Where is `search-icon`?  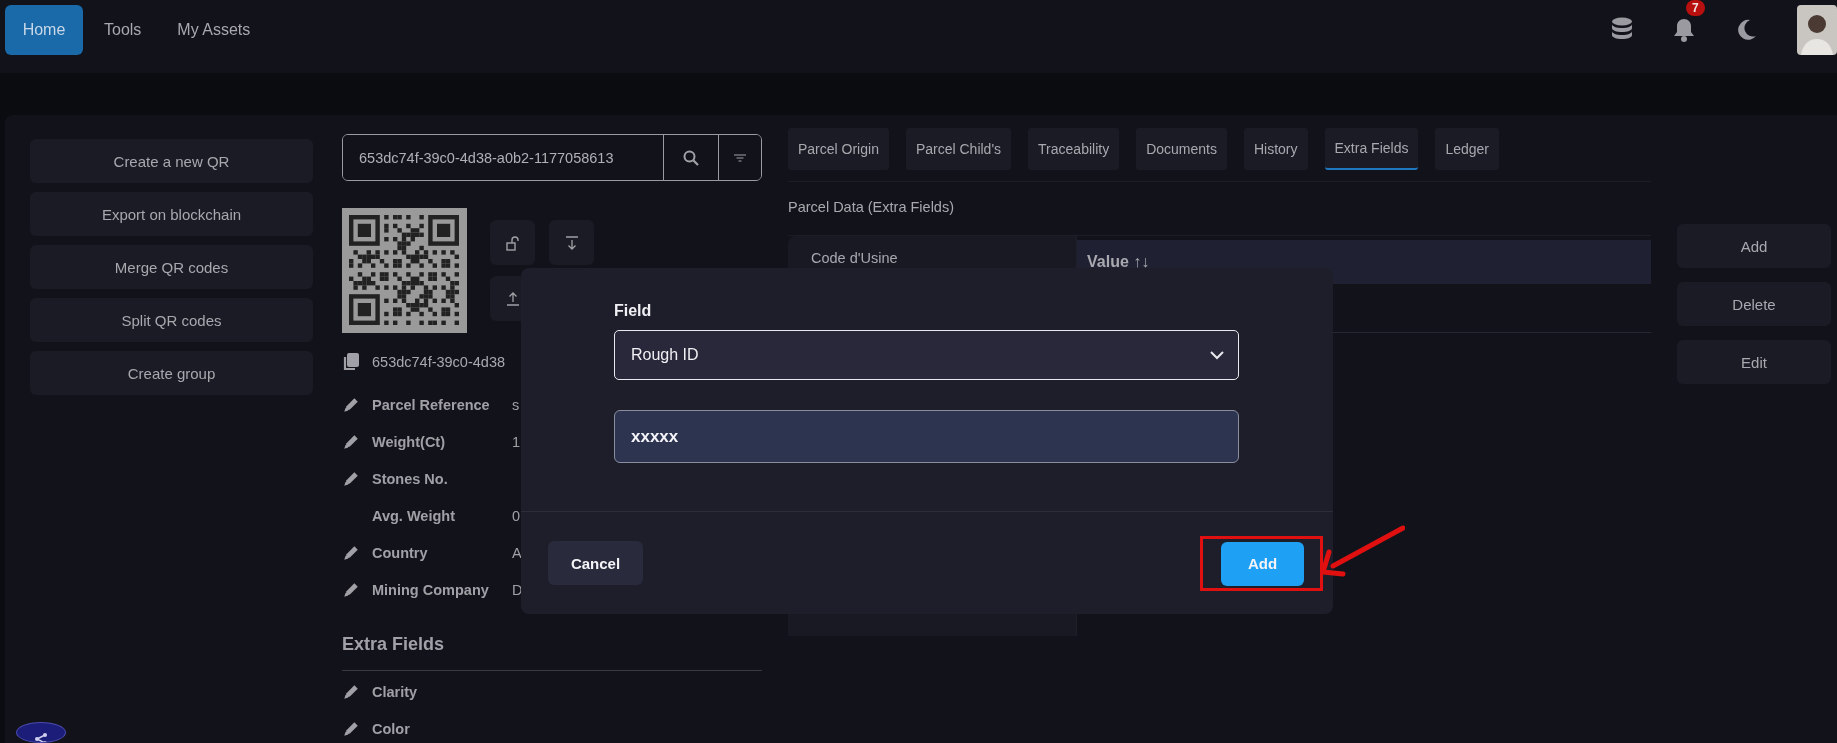 search-icon is located at coordinates (691, 157).